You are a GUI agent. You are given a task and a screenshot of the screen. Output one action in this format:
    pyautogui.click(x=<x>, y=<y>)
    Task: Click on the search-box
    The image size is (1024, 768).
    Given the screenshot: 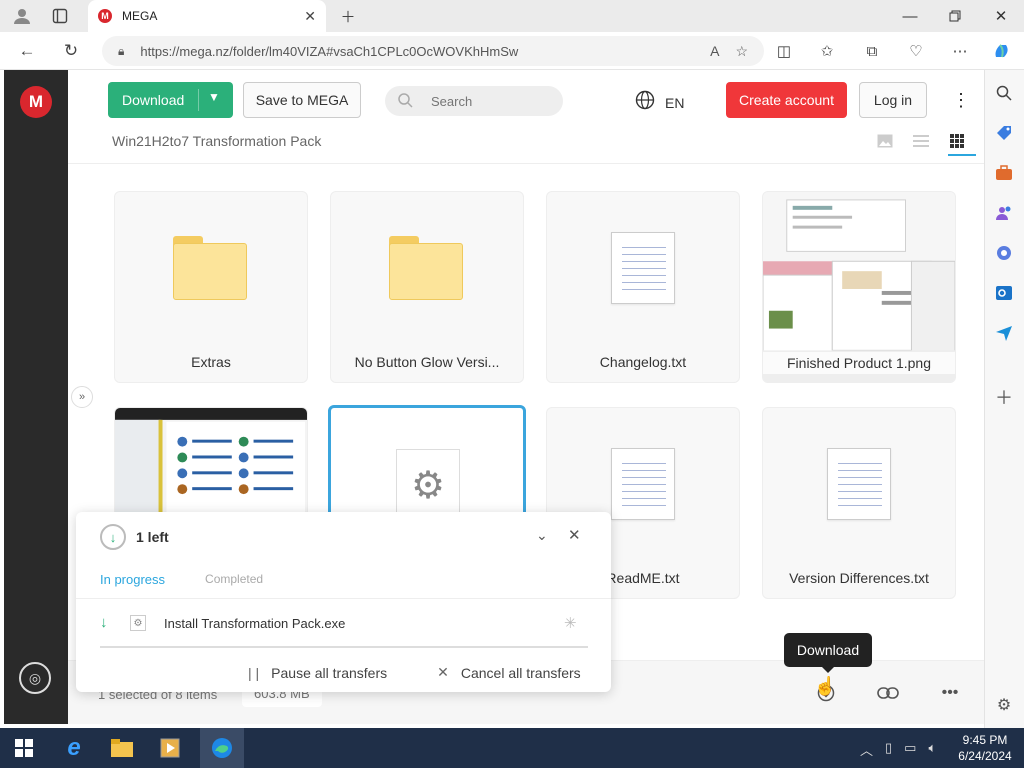 What is the action you would take?
    pyautogui.click(x=474, y=101)
    